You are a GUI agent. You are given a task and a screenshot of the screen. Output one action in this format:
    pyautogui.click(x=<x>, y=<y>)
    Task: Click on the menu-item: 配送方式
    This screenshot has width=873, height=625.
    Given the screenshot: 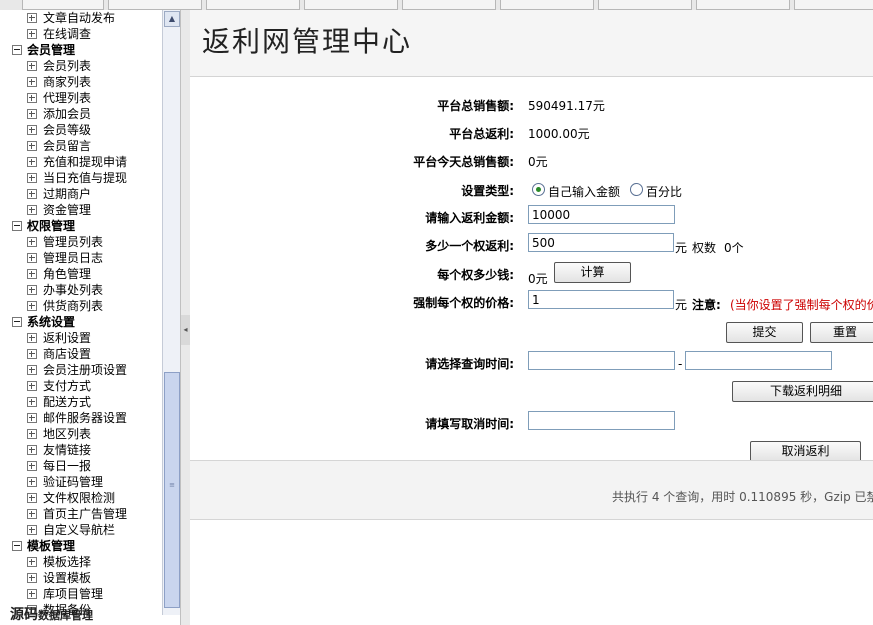 What is the action you would take?
    pyautogui.click(x=81, y=402)
    